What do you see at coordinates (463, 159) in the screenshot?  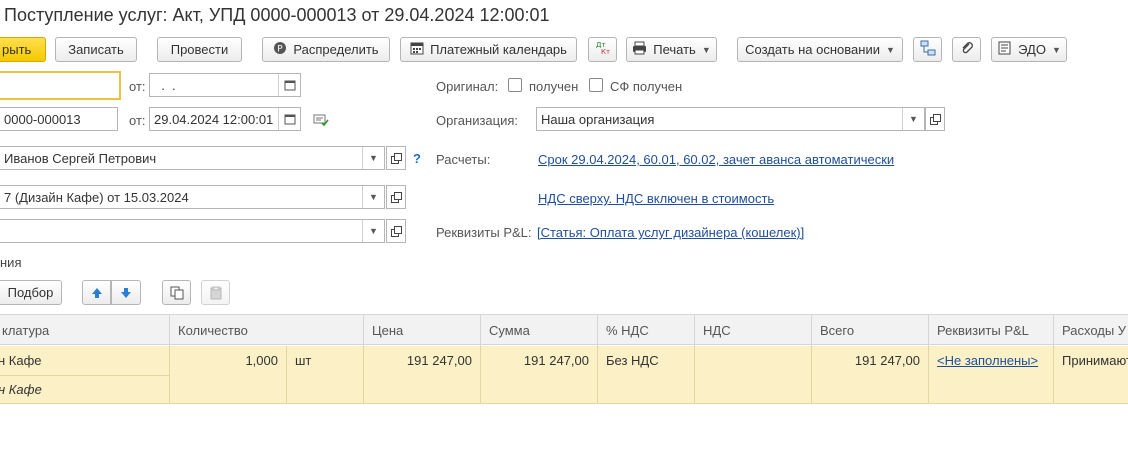 I see `settlements-label: Расчеты:` at bounding box center [463, 159].